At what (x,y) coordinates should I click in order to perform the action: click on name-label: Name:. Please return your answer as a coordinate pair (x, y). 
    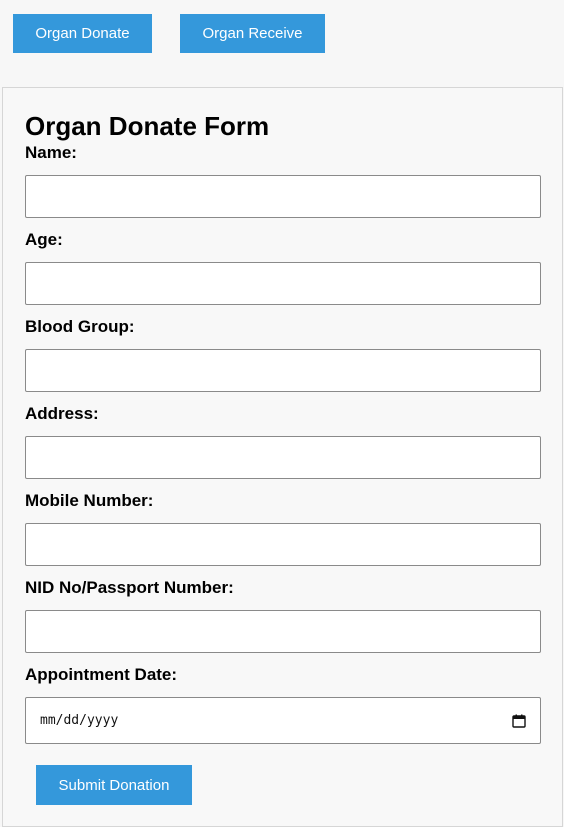
    Looking at the image, I should click on (51, 152).